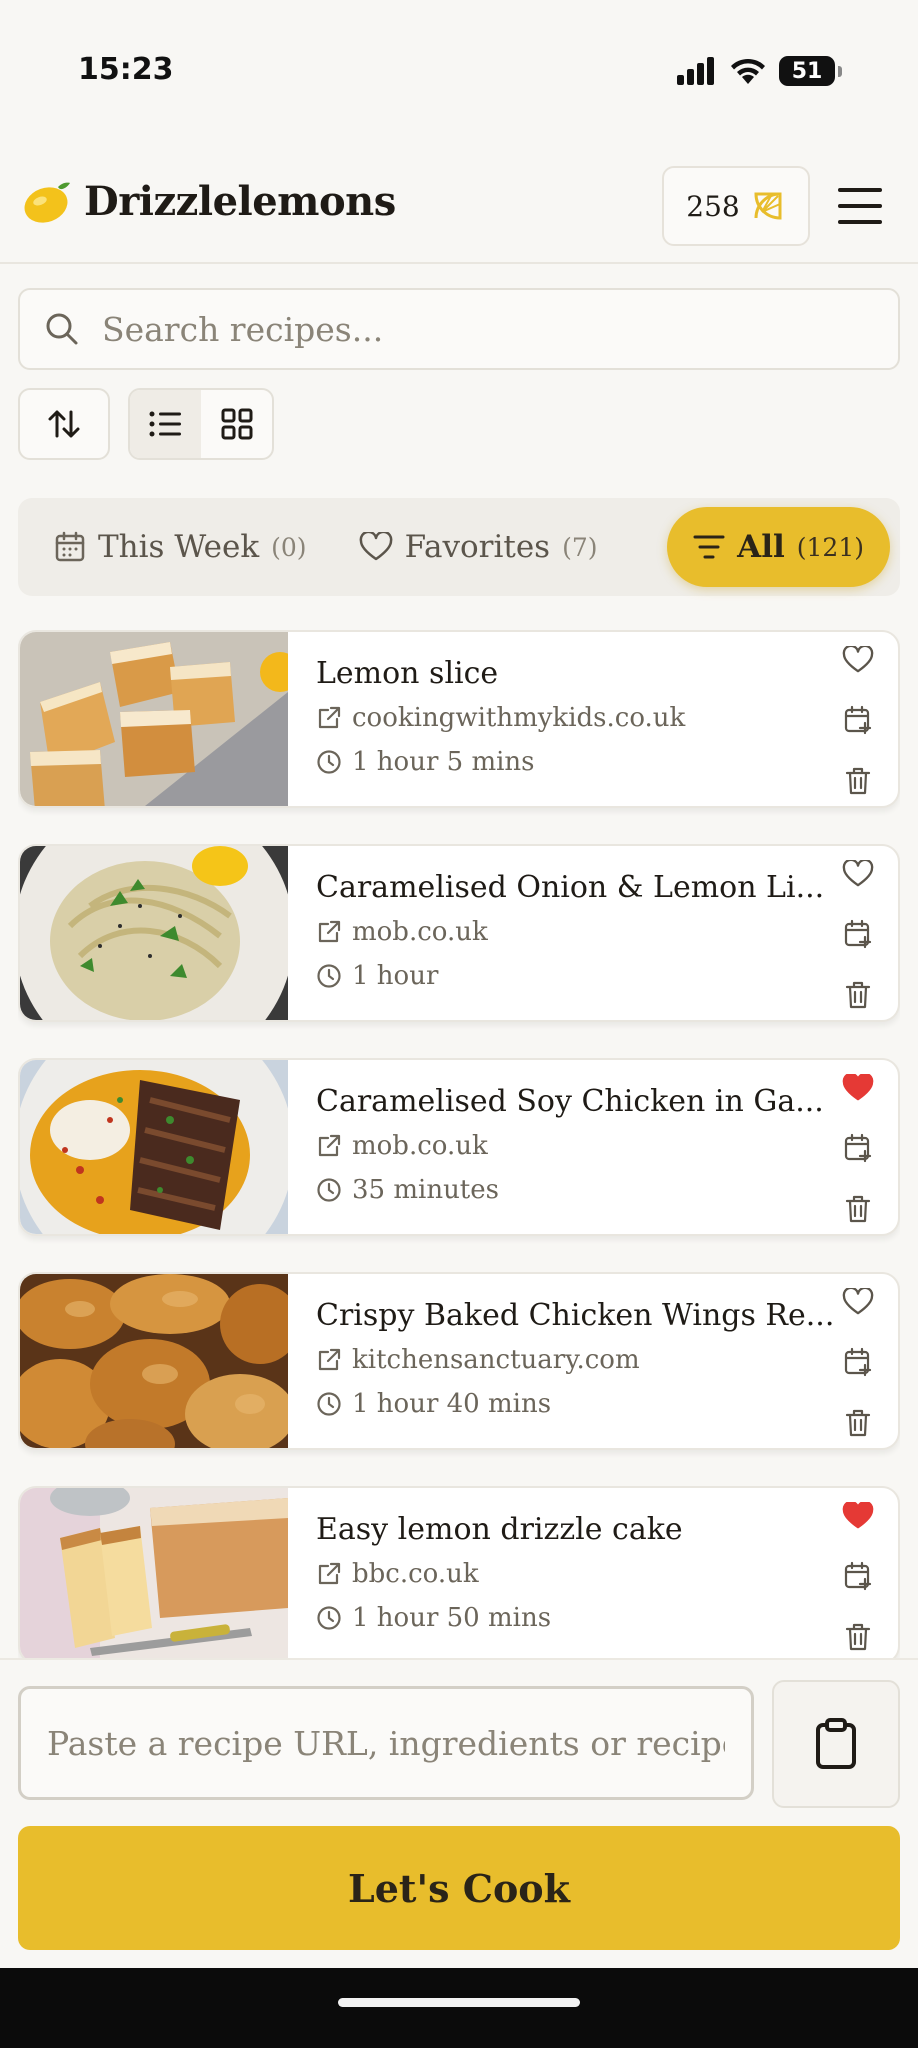 This screenshot has height=2048, width=918. I want to click on tab-count: (121), so click(830, 547).